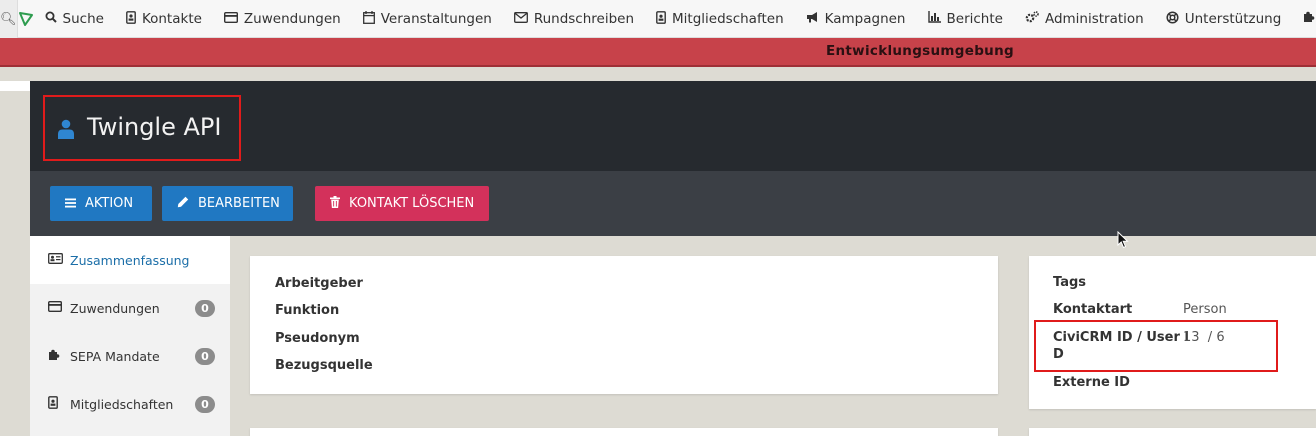 This screenshot has width=1316, height=436. I want to click on mouse-cursor-icon, so click(1123, 242).